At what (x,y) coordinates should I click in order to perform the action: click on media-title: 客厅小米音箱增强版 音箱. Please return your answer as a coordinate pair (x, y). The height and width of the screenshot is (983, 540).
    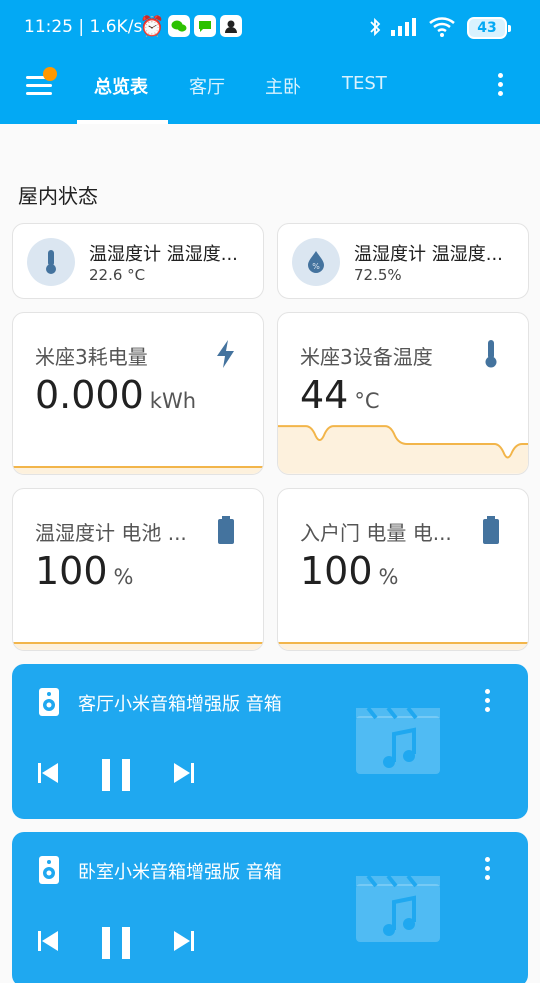
    Looking at the image, I should click on (180, 704).